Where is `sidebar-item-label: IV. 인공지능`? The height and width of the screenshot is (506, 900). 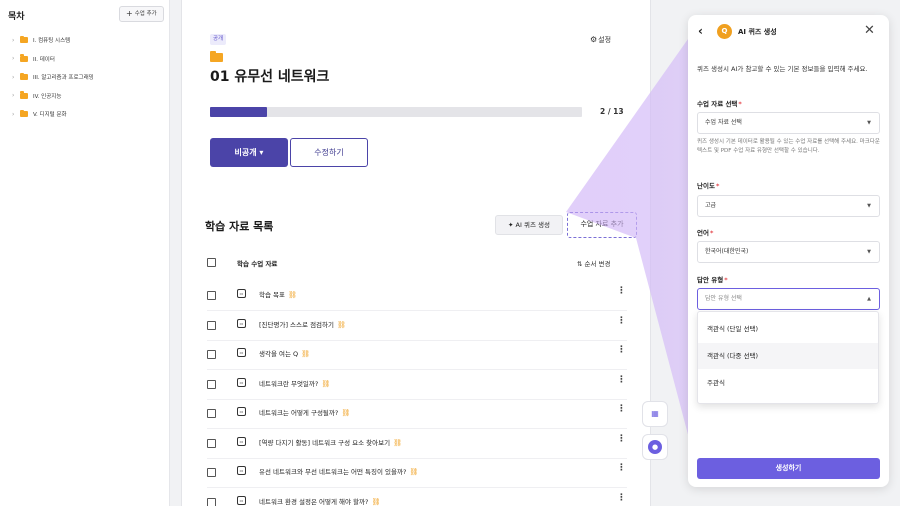
sidebar-item-label: IV. 인공지능 is located at coordinates (47, 96).